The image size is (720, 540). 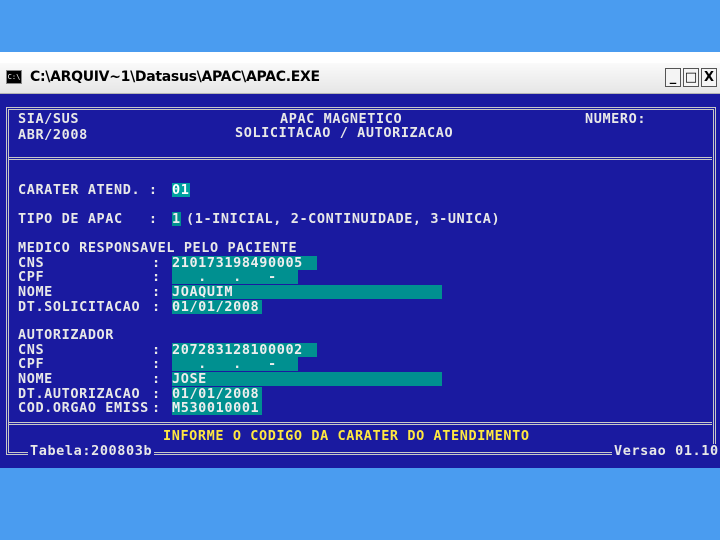 I want to click on medico-cns-input: 210173198490005, so click(x=244, y=263).